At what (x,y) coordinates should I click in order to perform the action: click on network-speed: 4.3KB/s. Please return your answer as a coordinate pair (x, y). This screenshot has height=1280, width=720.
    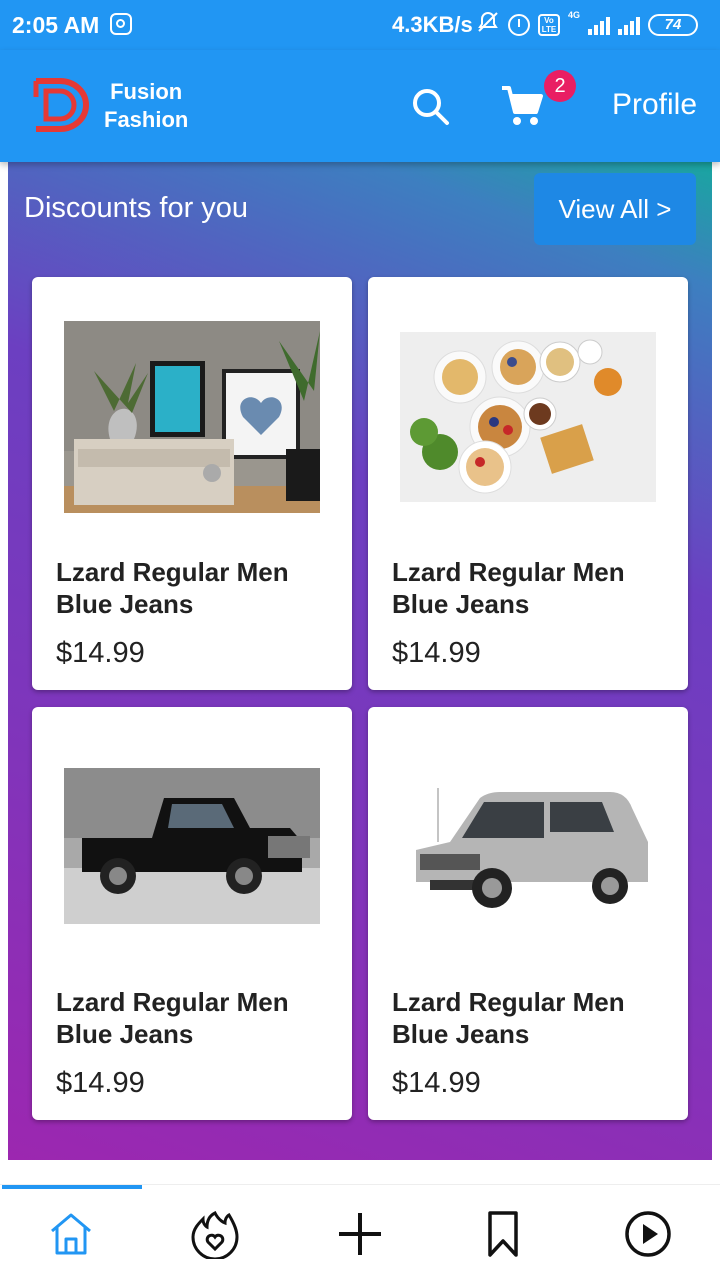
    Looking at the image, I should click on (432, 24).